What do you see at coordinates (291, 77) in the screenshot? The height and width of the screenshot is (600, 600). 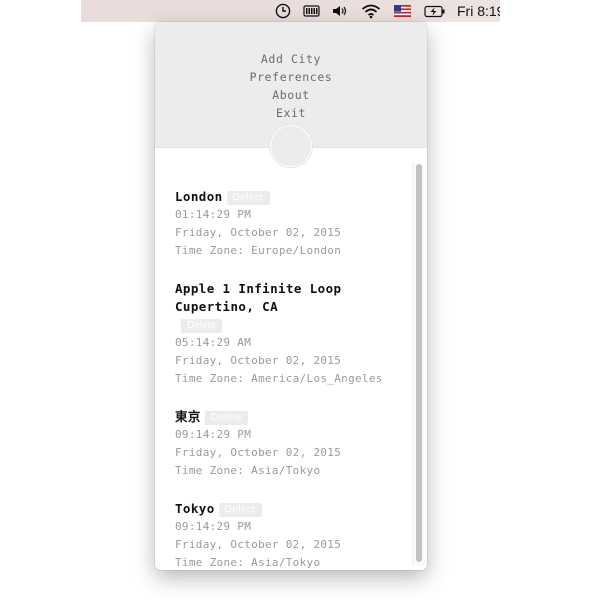 I see `preferences-menu-item: Preferences` at bounding box center [291, 77].